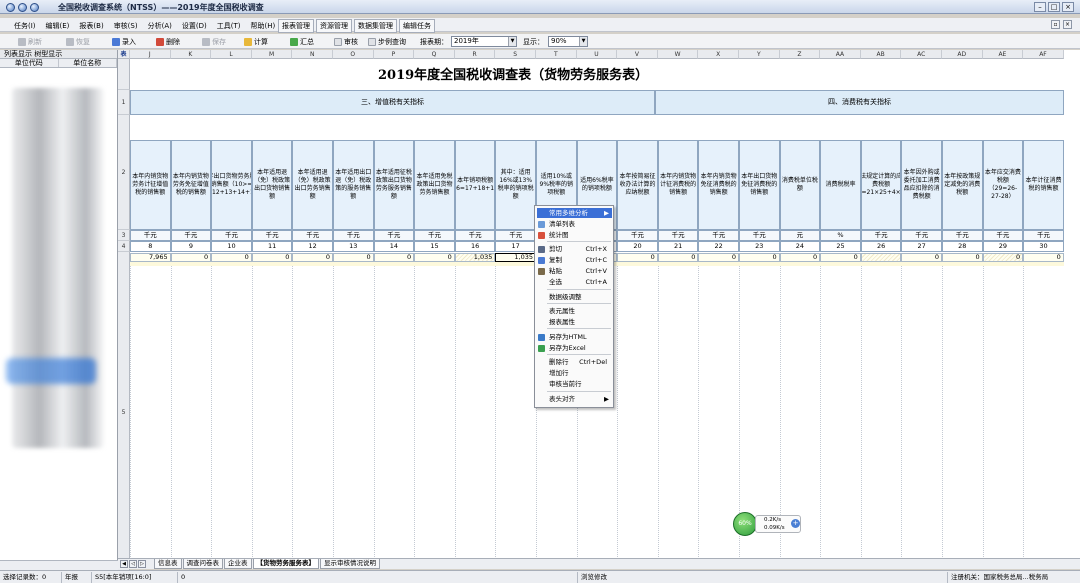  Describe the element at coordinates (346, 41) in the screenshot. I see `audit-button: 审核` at that location.